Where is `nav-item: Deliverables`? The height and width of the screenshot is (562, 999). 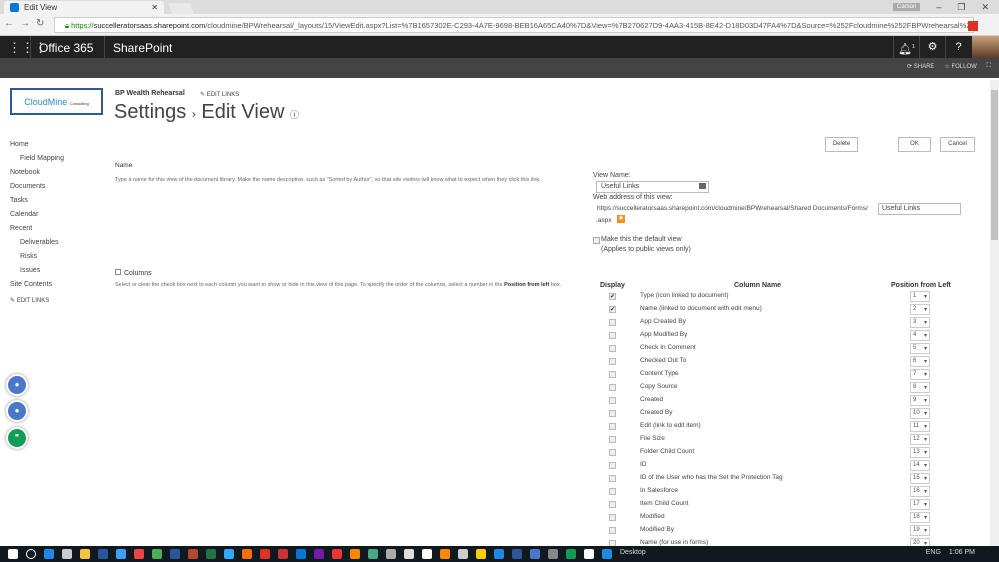
nav-item: Deliverables is located at coordinates (37, 243).